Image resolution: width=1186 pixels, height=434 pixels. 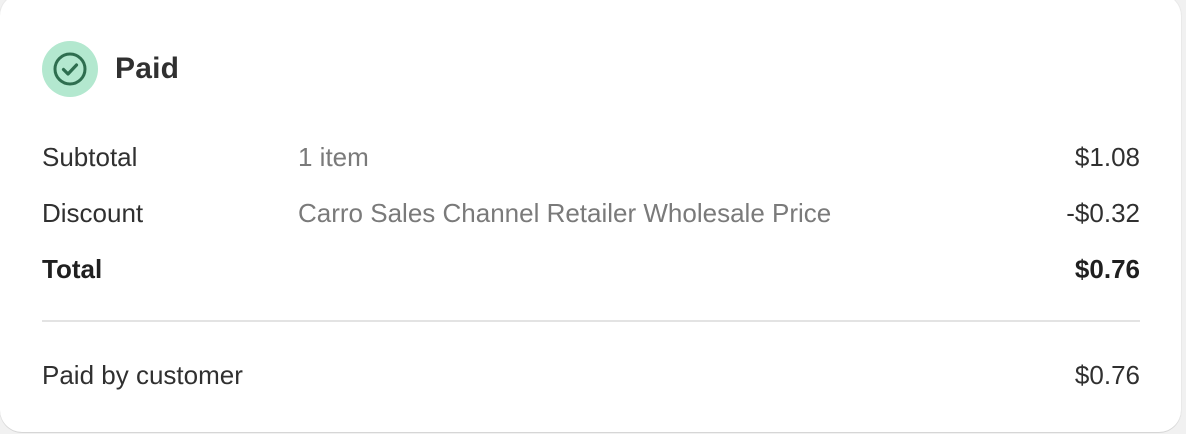 What do you see at coordinates (1107, 157) in the screenshot?
I see `subtotal-amount: $1.08` at bounding box center [1107, 157].